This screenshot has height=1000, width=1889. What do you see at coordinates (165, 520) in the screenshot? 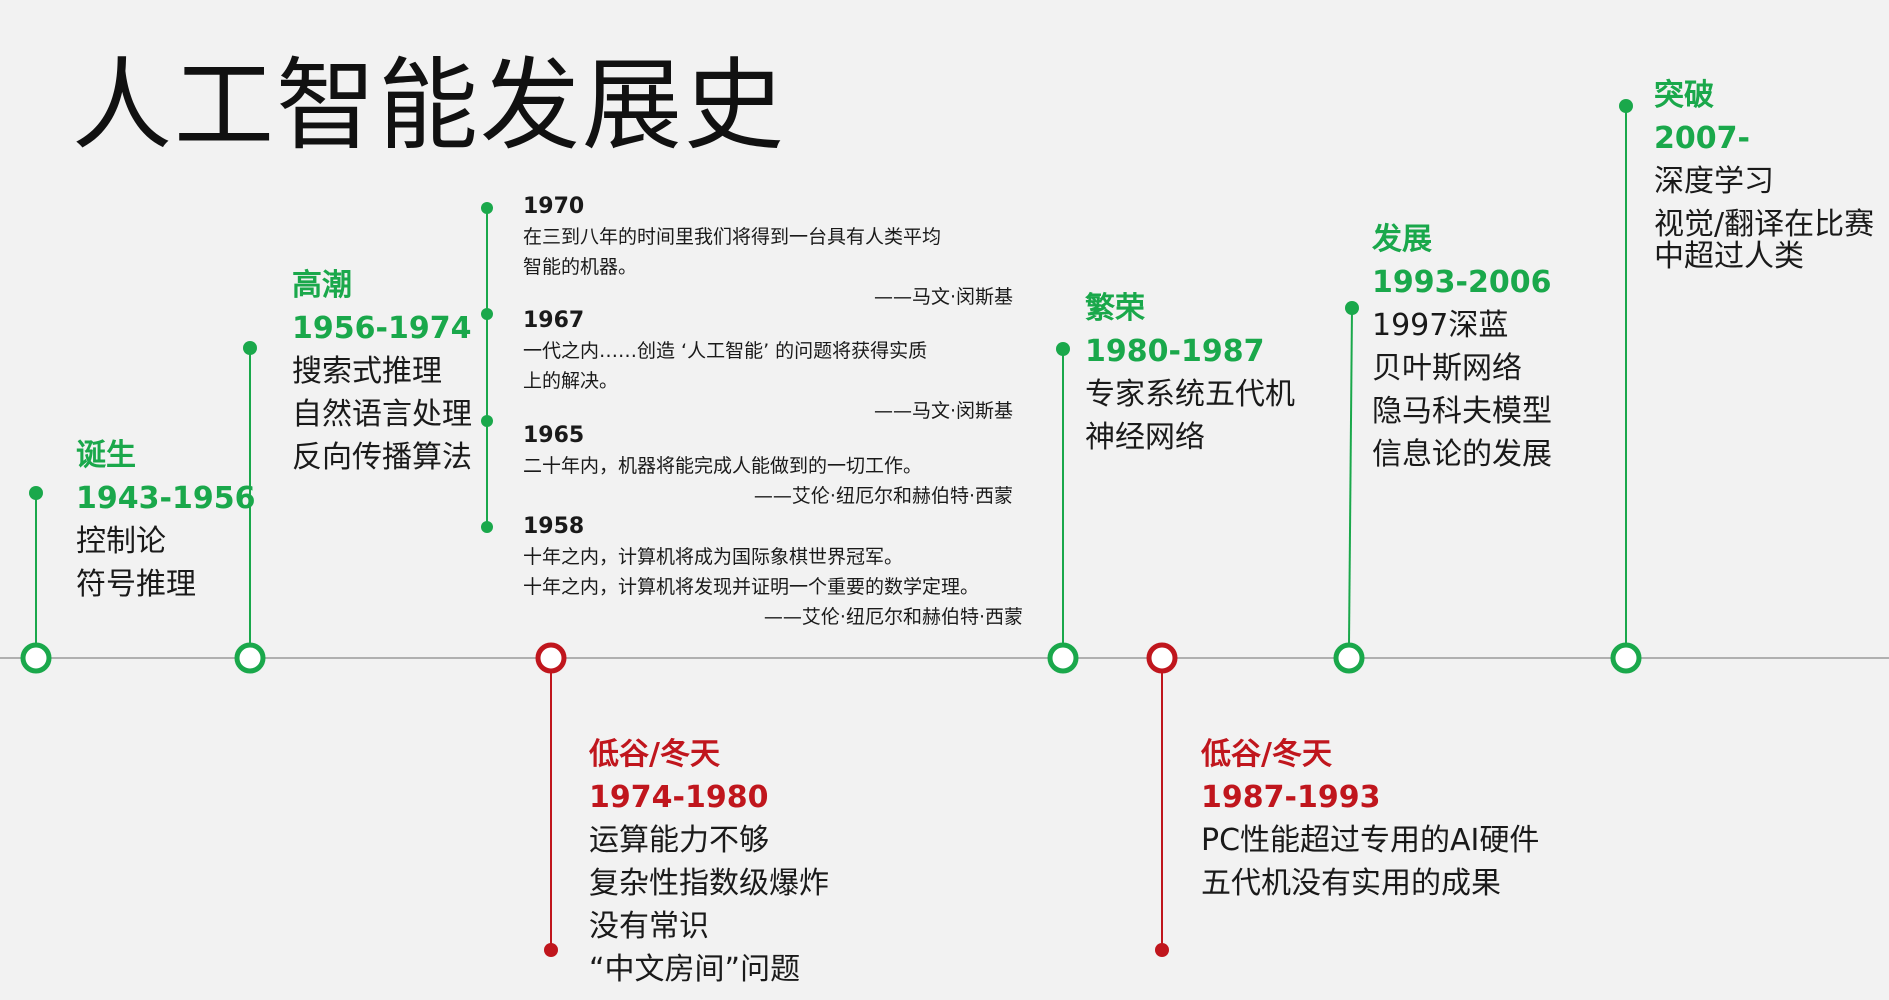
I see `period-birth: 诞生 1943-1956 控制论 符号推理` at bounding box center [165, 520].